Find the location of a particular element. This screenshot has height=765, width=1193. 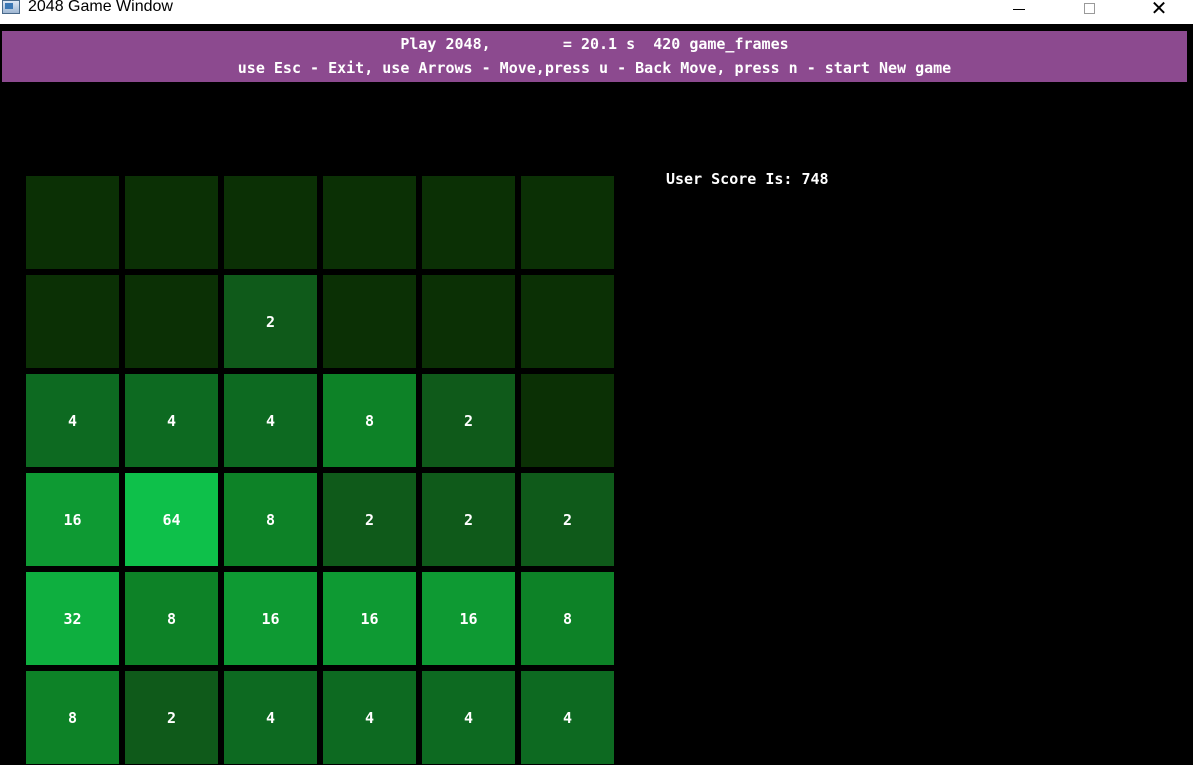

app-window-icon is located at coordinates (11, 7).